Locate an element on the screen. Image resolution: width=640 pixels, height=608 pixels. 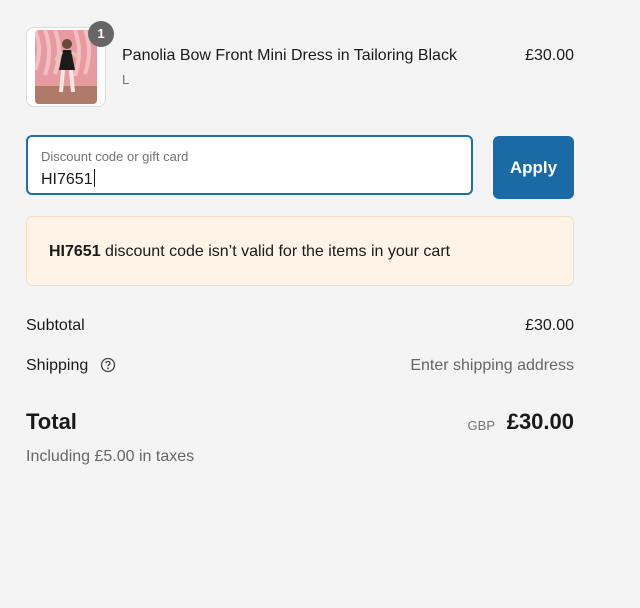
subtotal-value: £30.00 is located at coordinates (549, 325).